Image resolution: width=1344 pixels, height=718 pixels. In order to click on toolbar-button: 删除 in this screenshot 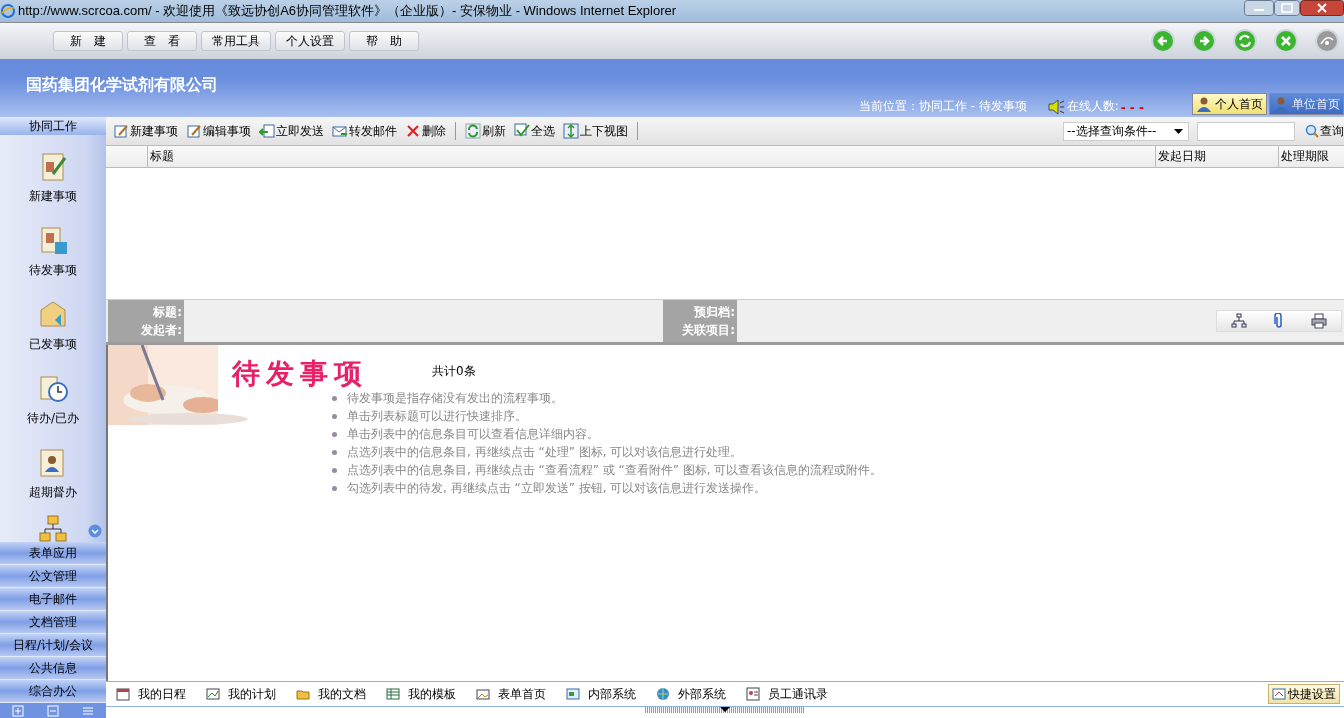, I will do `click(425, 131)`.